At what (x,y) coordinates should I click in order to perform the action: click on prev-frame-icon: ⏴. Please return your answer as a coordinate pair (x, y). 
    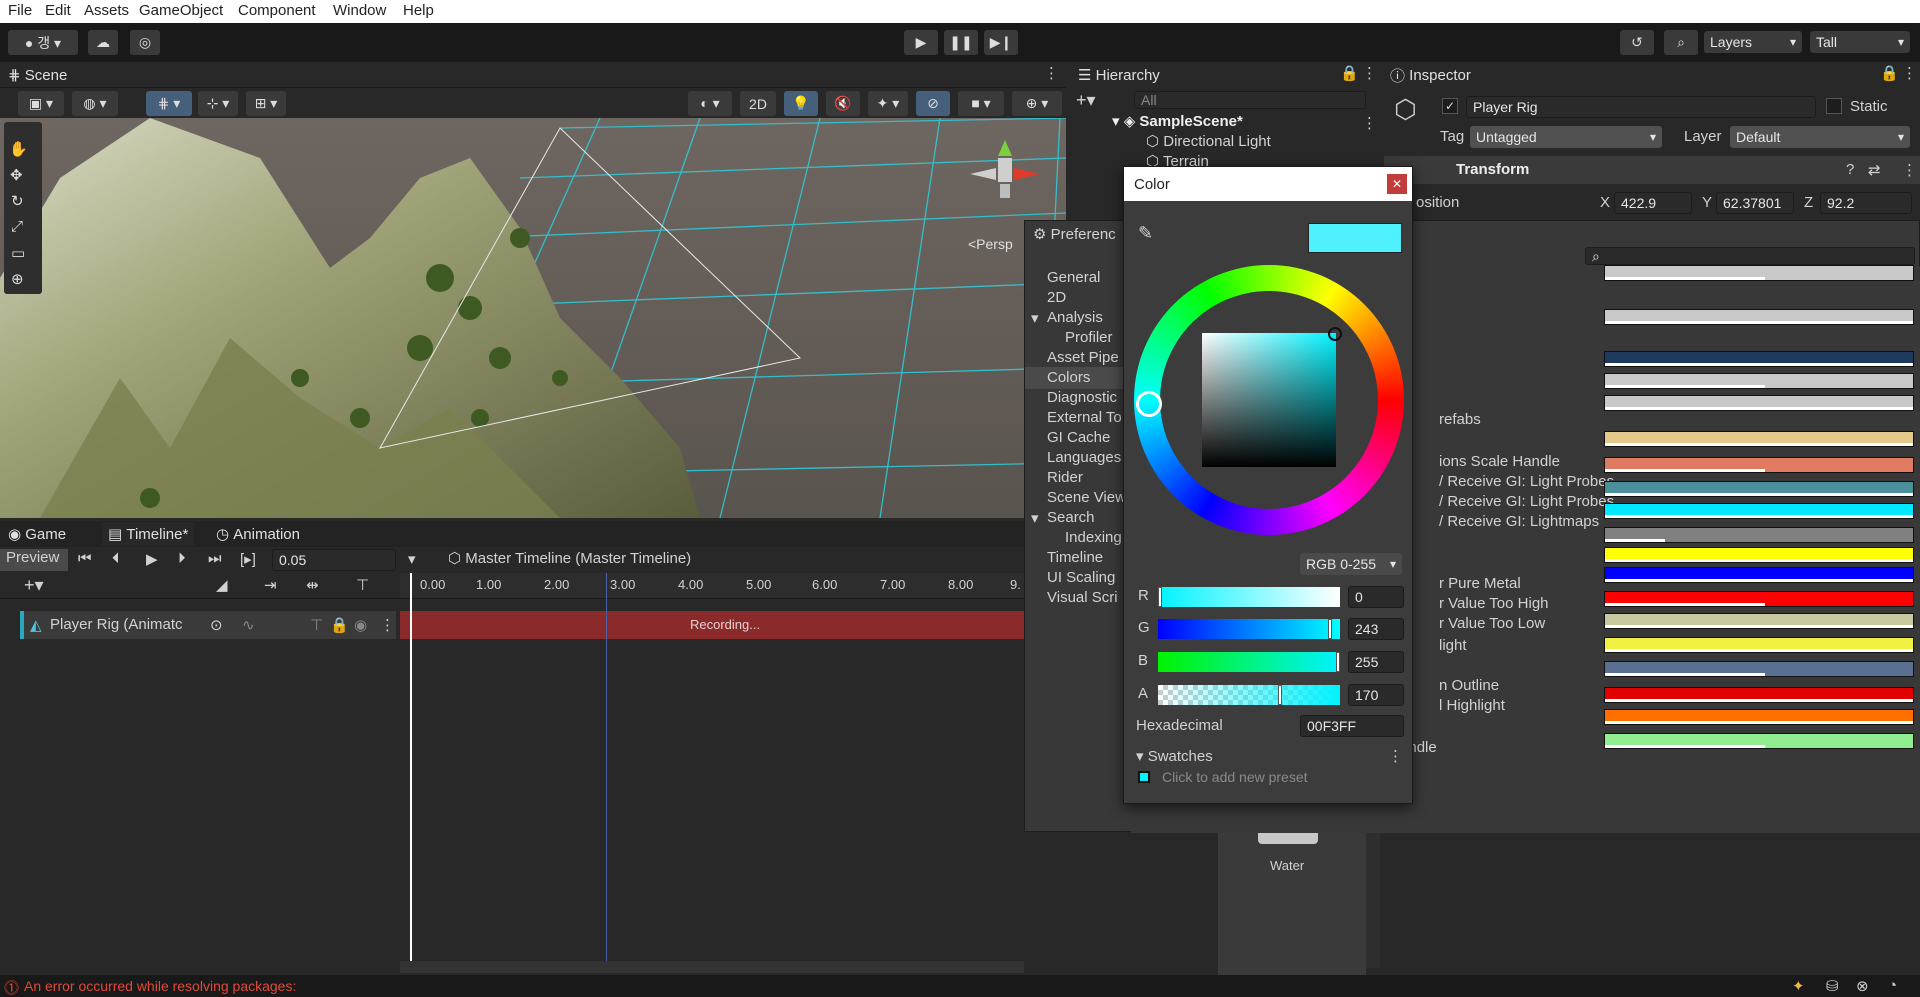
    Looking at the image, I should click on (116, 558).